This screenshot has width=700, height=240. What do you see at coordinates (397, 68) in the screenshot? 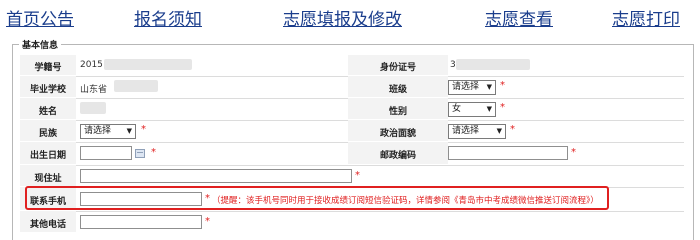
I see `label-id-no: 身份证号` at bounding box center [397, 68].